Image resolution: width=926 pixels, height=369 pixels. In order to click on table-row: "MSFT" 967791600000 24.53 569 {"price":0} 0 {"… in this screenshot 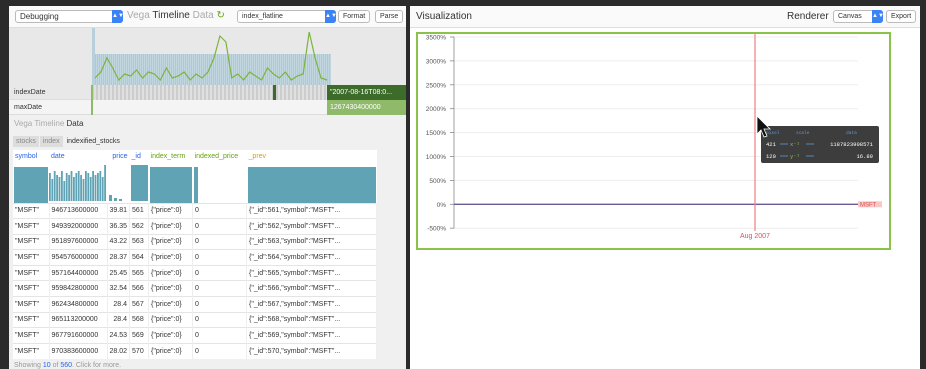, I will do `click(195, 335)`.